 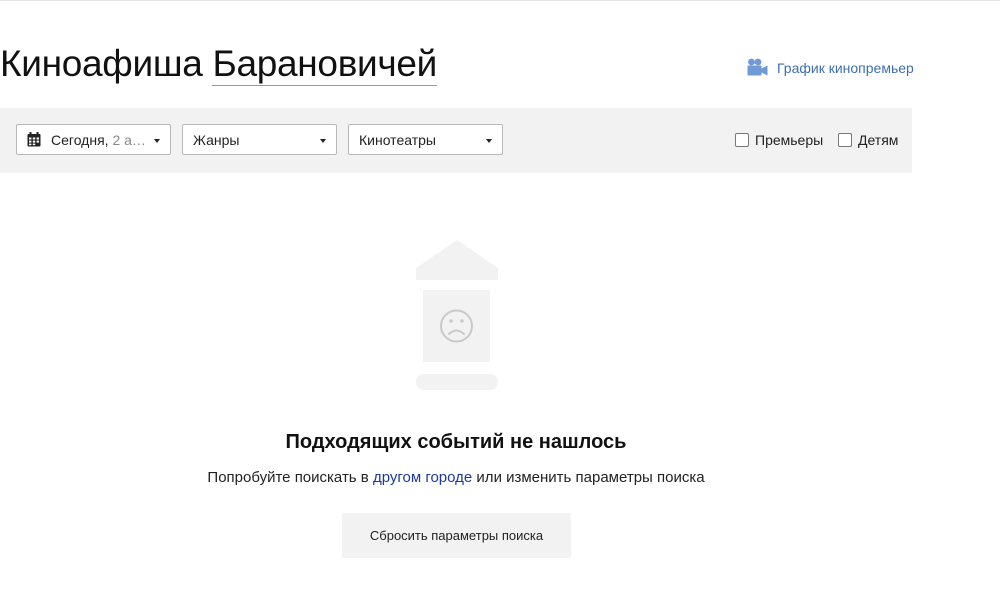 What do you see at coordinates (397, 139) in the screenshot?
I see `cinemas-dropdown-label: Кинотеатры` at bounding box center [397, 139].